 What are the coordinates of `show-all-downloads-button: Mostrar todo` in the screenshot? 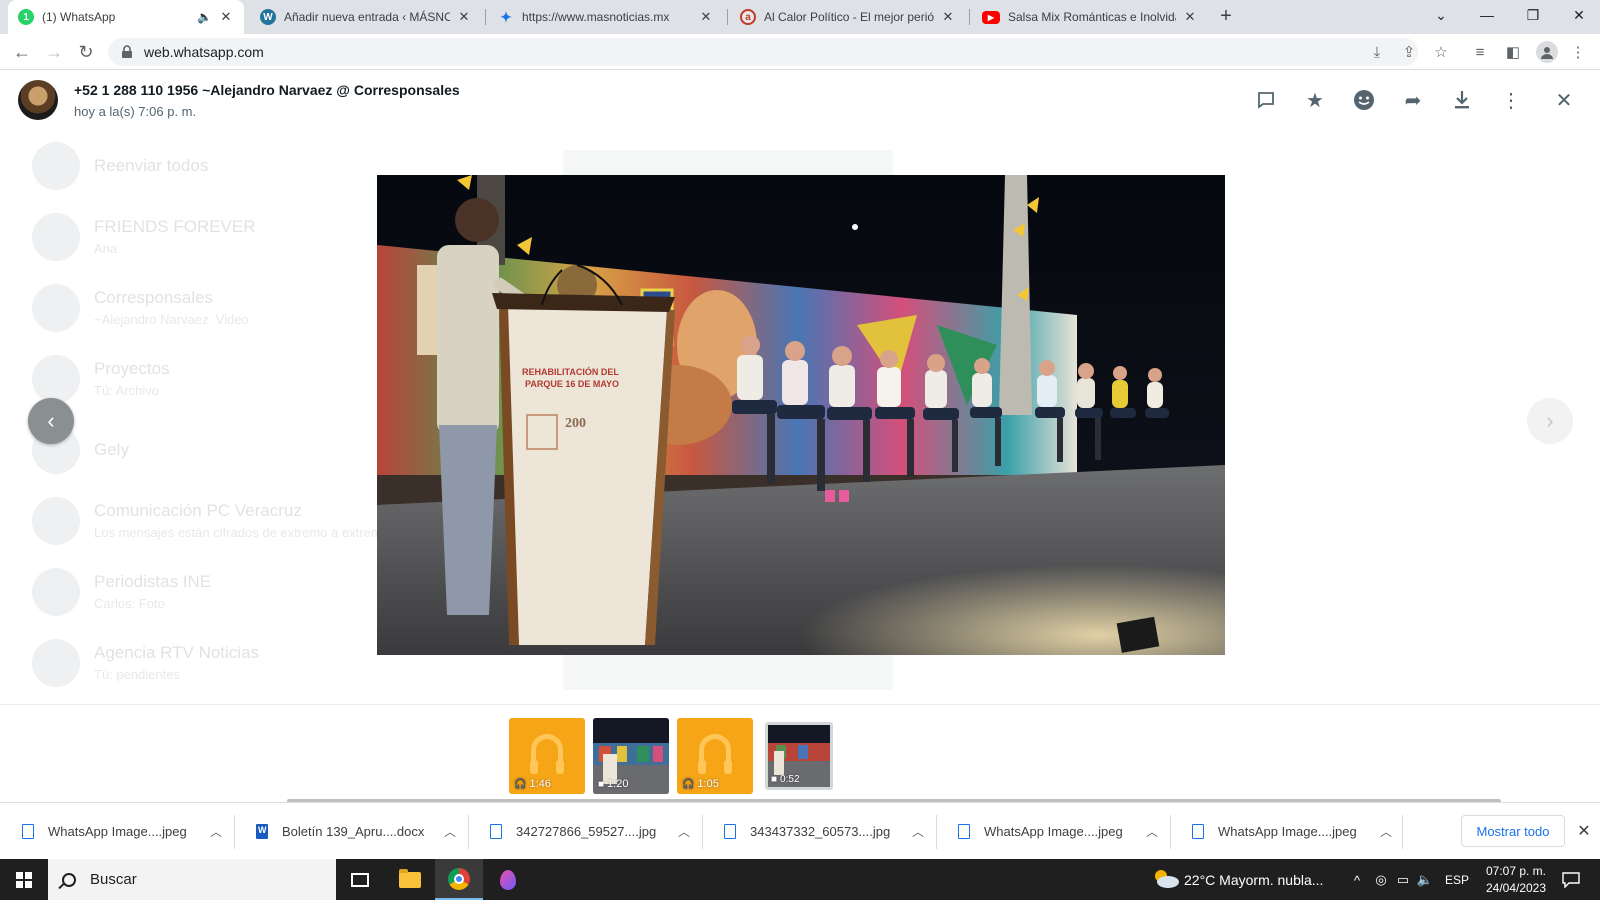 It's located at (1513, 831).